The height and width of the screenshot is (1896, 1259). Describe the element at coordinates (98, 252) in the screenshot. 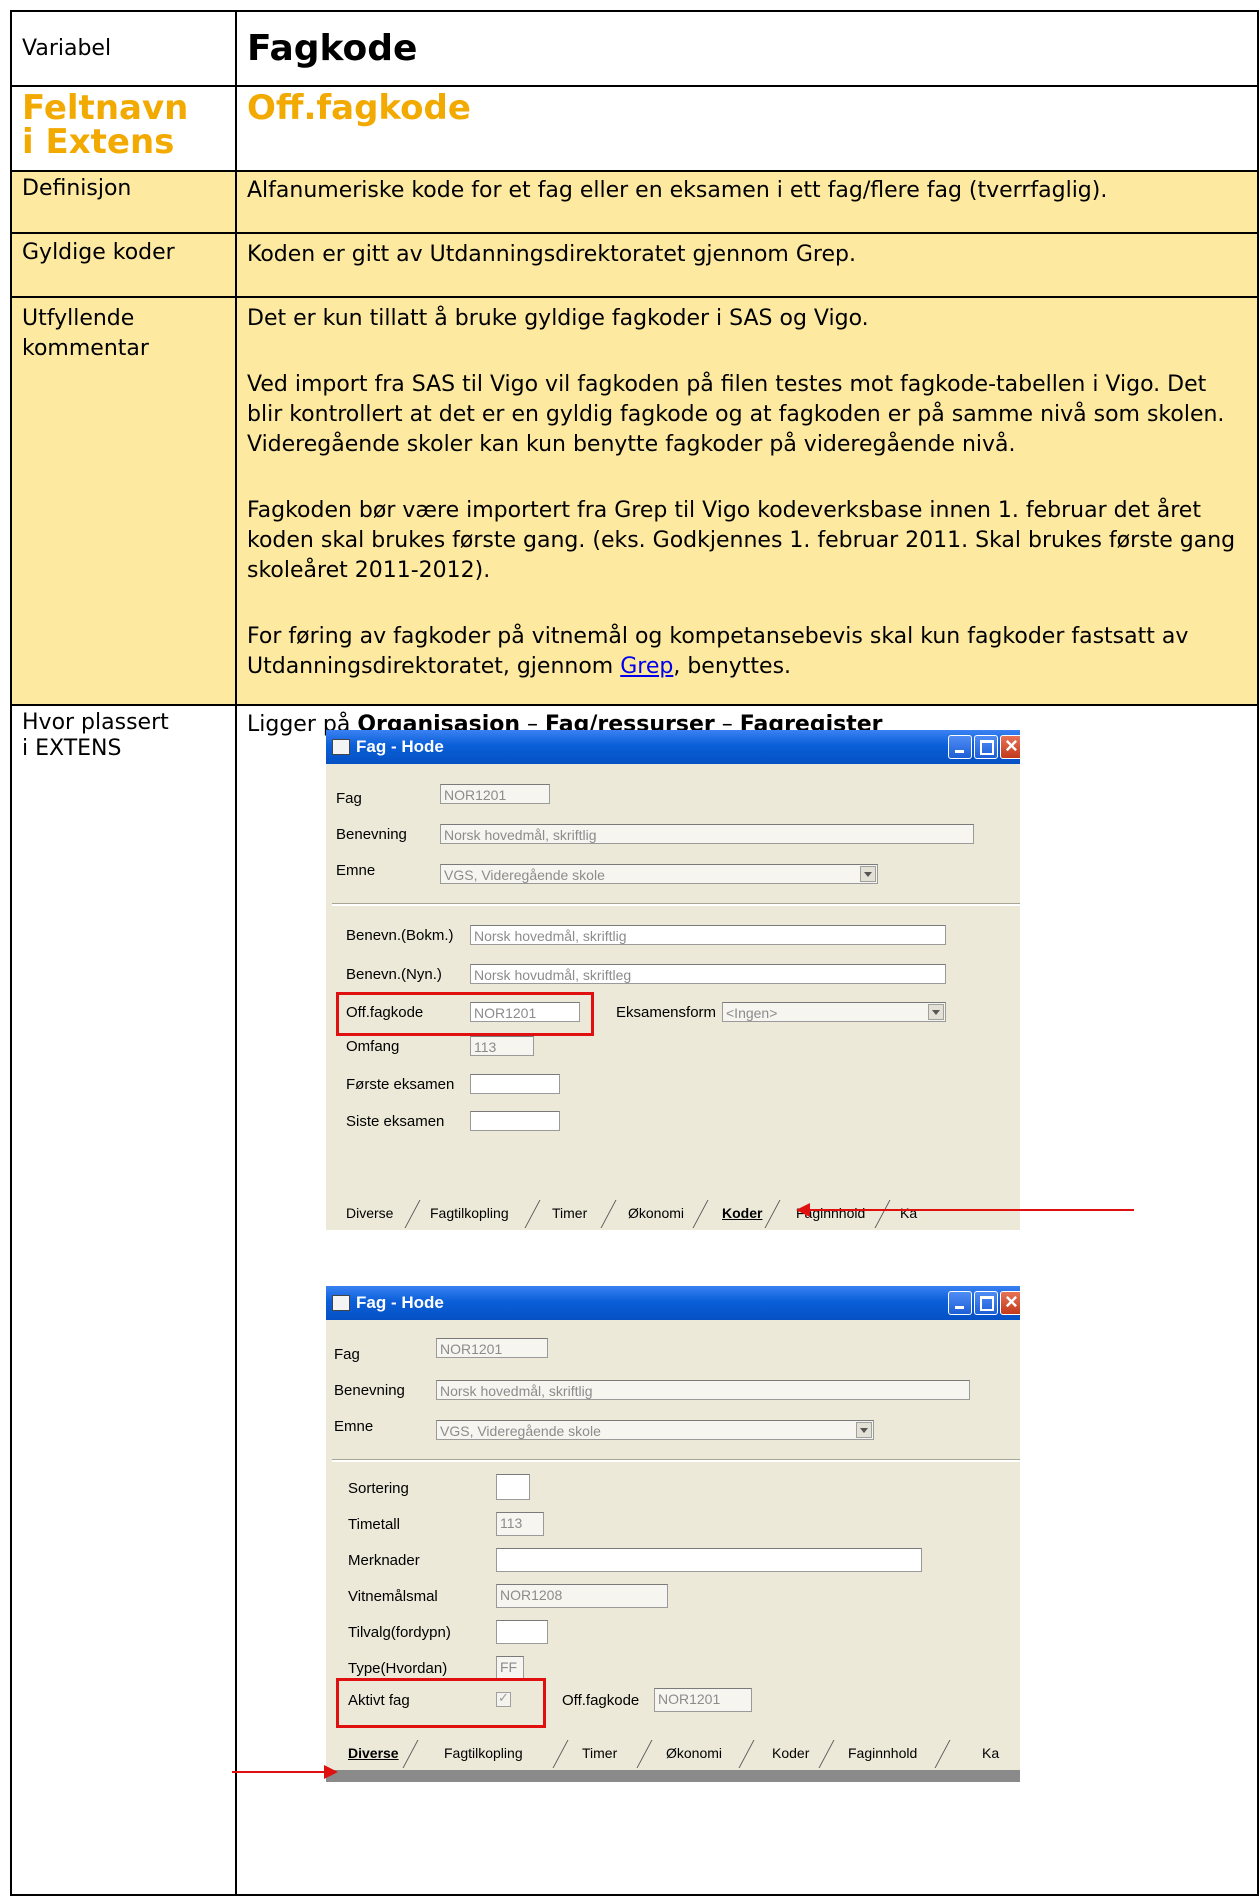

I see `valid-codes-label: Gyldige koder` at that location.